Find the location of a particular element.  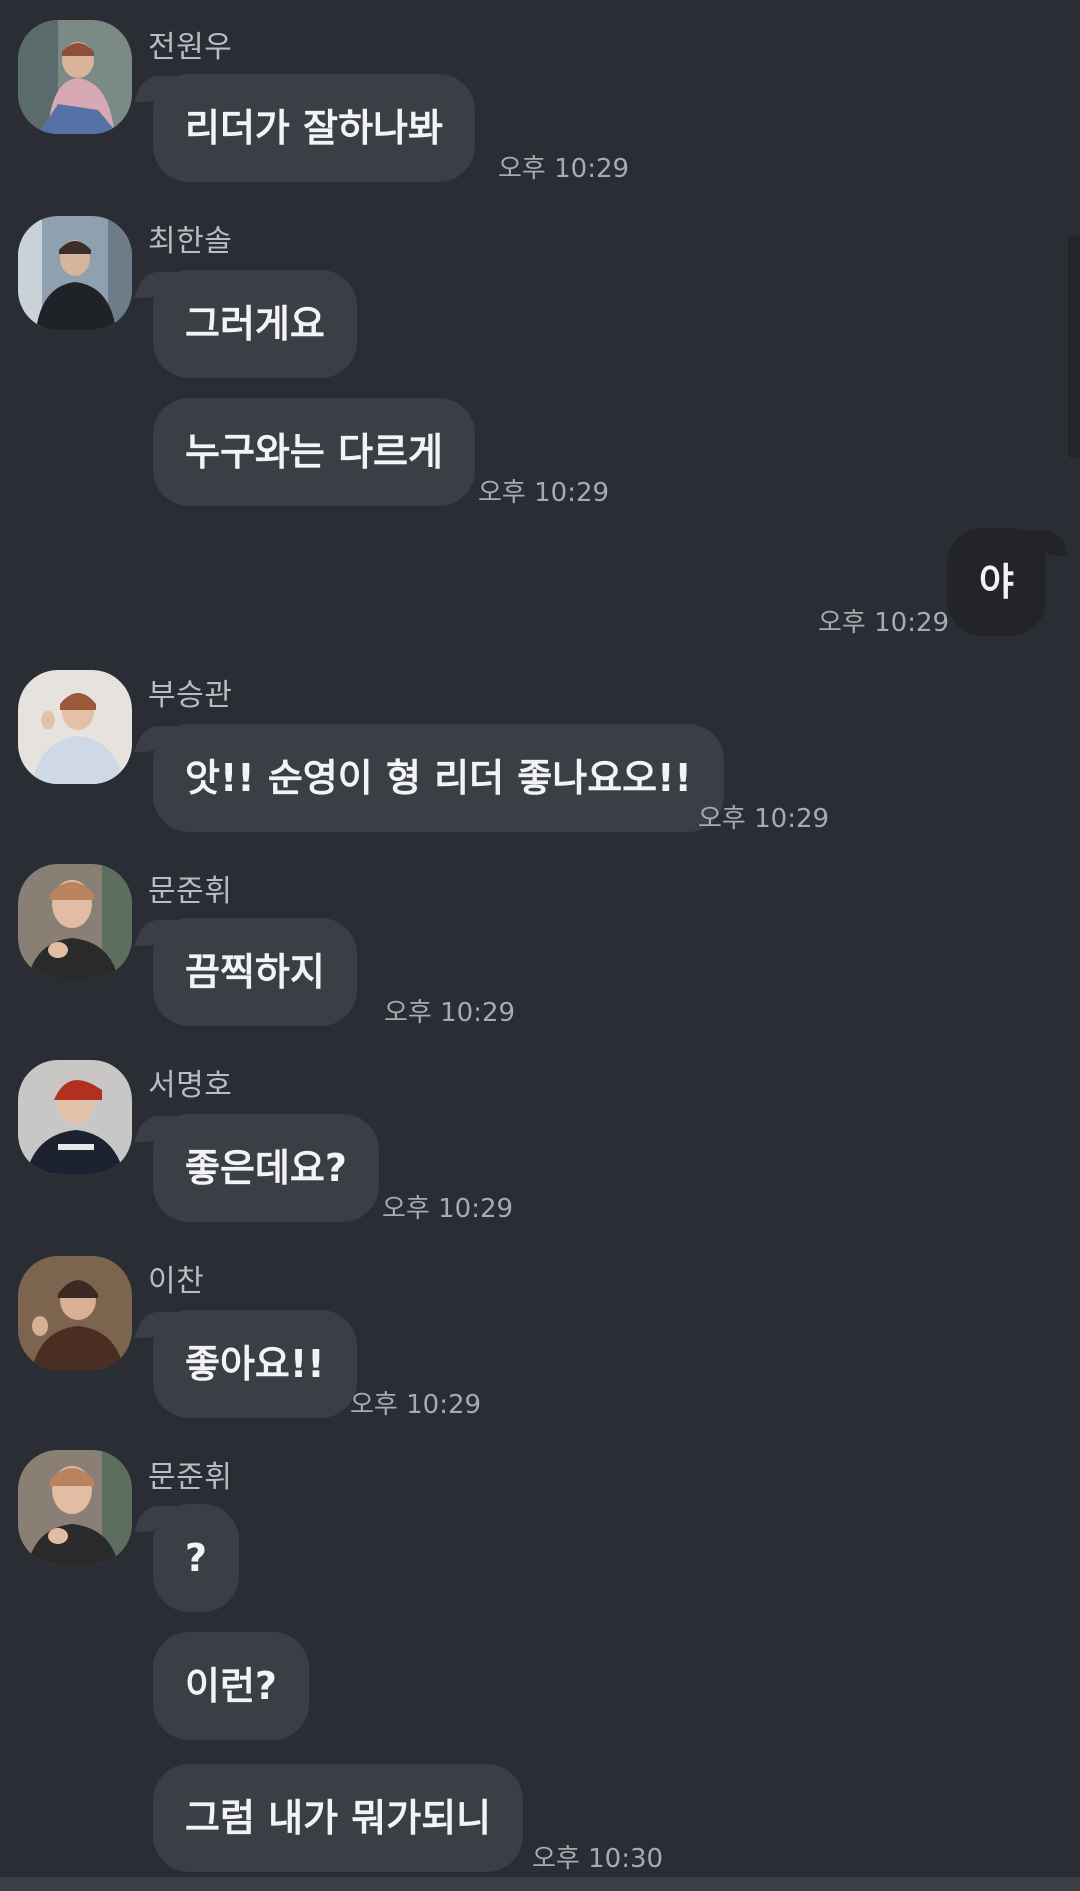

message-bubble: 누구와는 다르게 is located at coordinates (314, 452).